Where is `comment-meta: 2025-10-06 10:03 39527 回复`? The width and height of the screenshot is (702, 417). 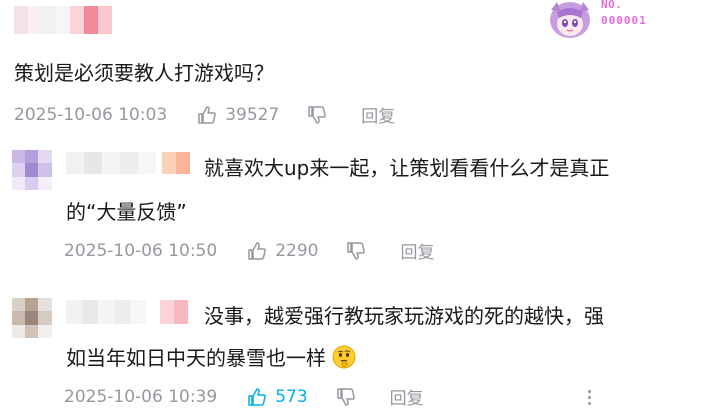
comment-meta: 2025-10-06 10:03 39527 回复 is located at coordinates (204, 115).